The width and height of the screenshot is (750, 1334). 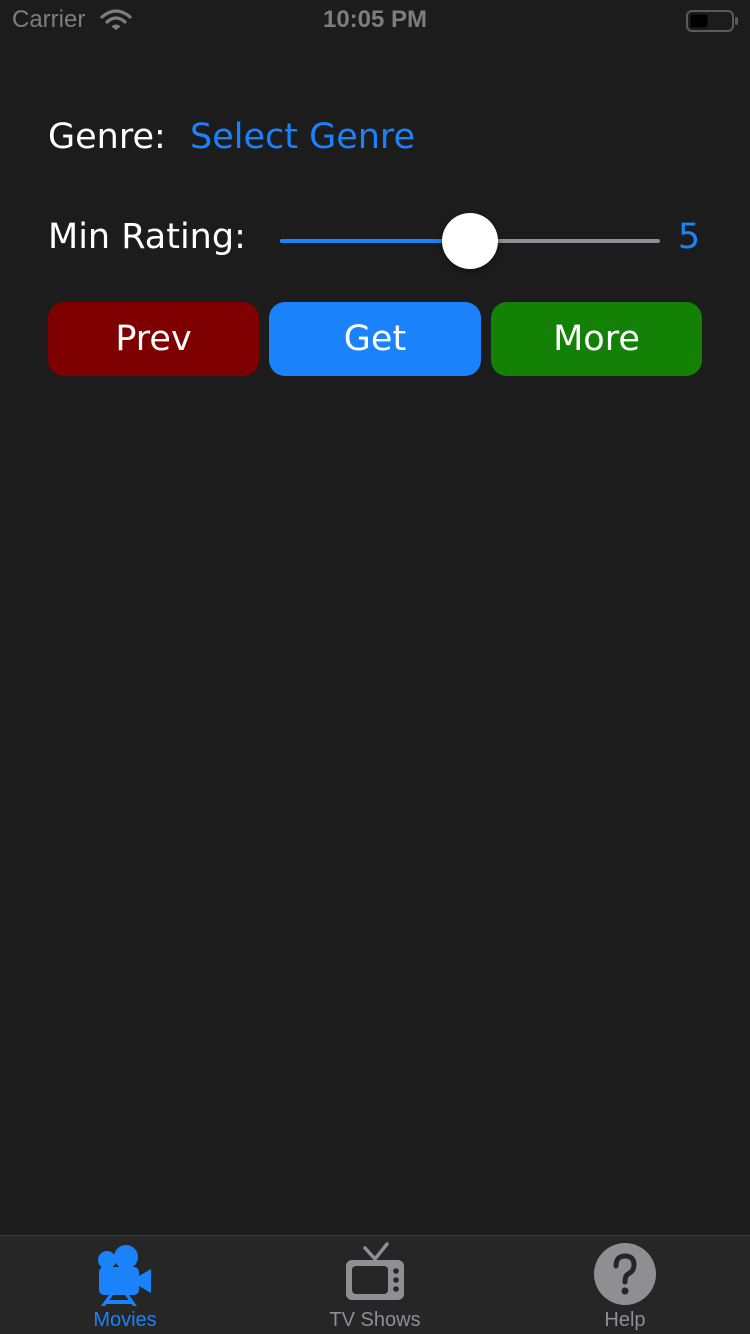 I want to click on tab-tv-shows: TV Shows, so click(x=375, y=1285).